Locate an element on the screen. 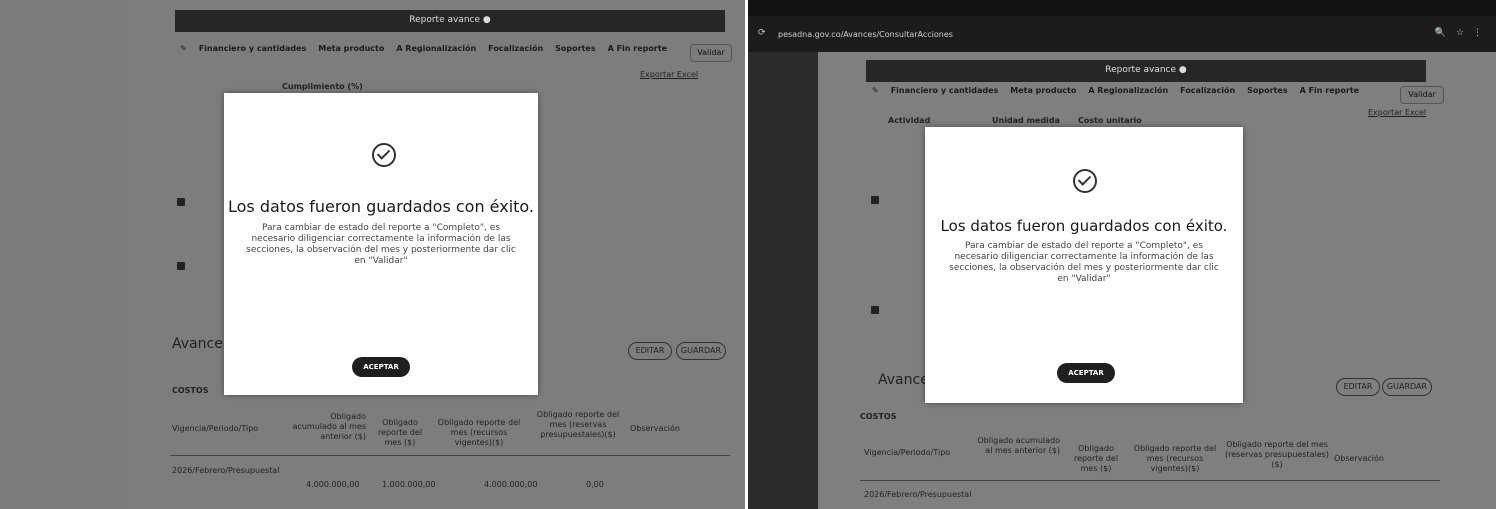 The height and width of the screenshot is (509, 1496). address-bar: pesadna.gov.co/Avances/ConsultarAcciones is located at coordinates (865, 34).